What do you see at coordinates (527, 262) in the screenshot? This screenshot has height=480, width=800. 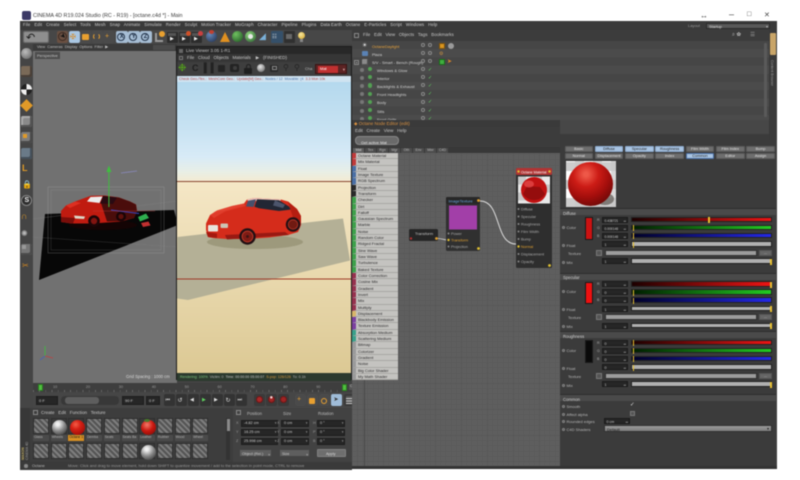 I see `svg-text: Opacity` at bounding box center [527, 262].